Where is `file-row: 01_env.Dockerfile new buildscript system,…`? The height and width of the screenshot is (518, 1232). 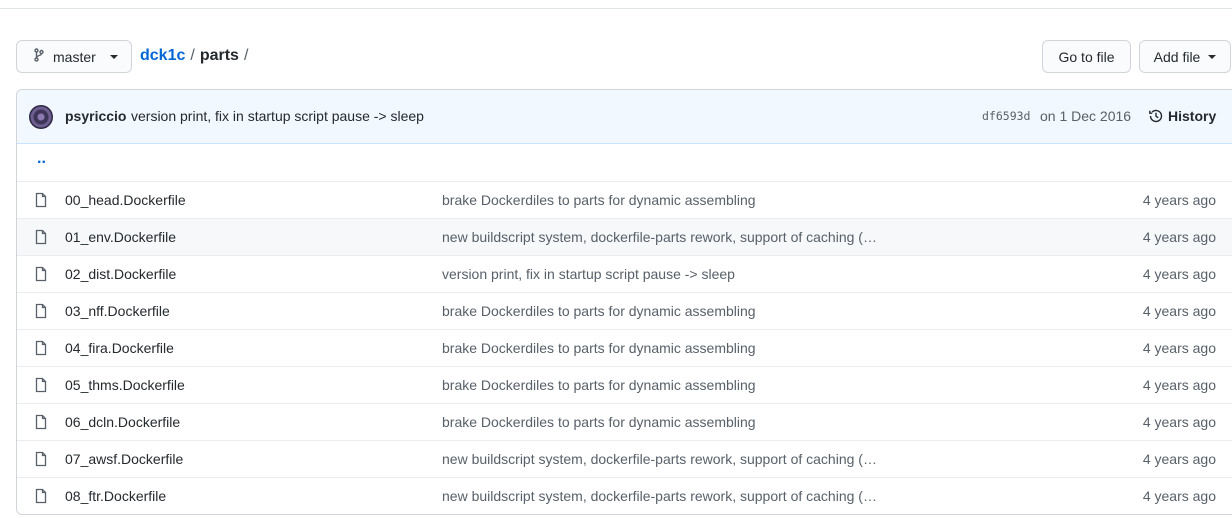
file-row: 01_env.Dockerfile new buildscript system,… is located at coordinates (624, 236).